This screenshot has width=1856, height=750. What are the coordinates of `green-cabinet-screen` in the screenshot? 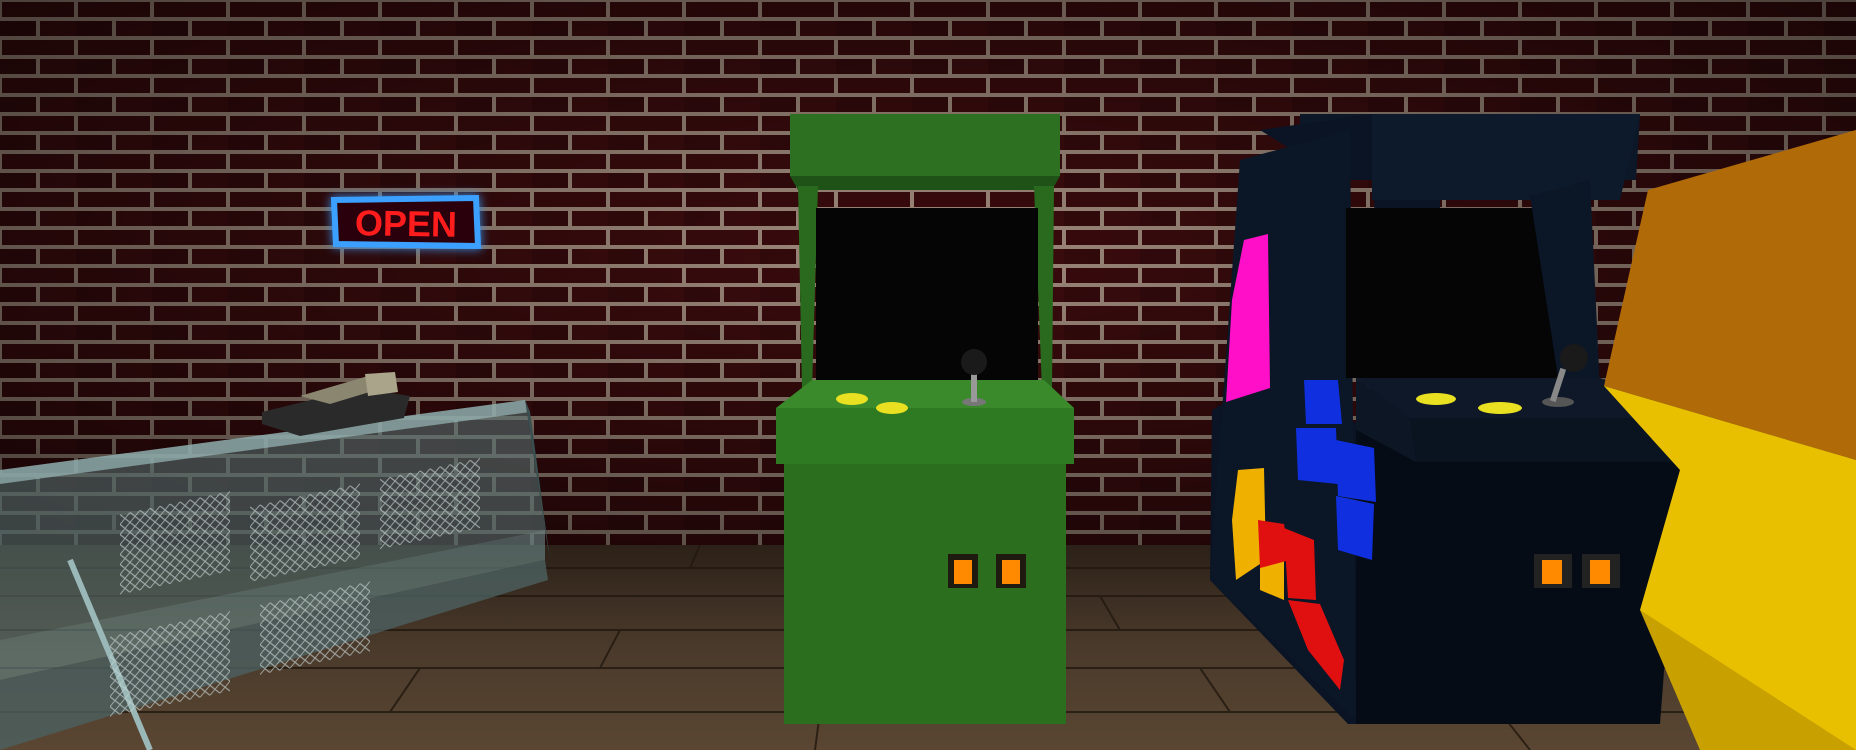 It's located at (927, 294).